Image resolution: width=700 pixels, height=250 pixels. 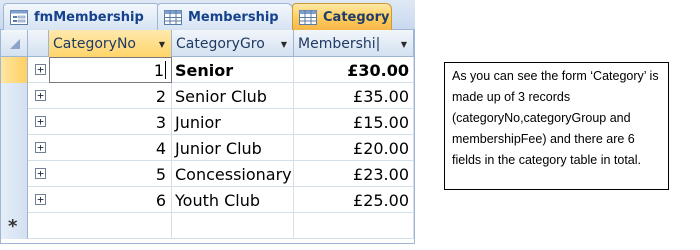 I want to click on category-group-cell: Senior Club, so click(x=233, y=96).